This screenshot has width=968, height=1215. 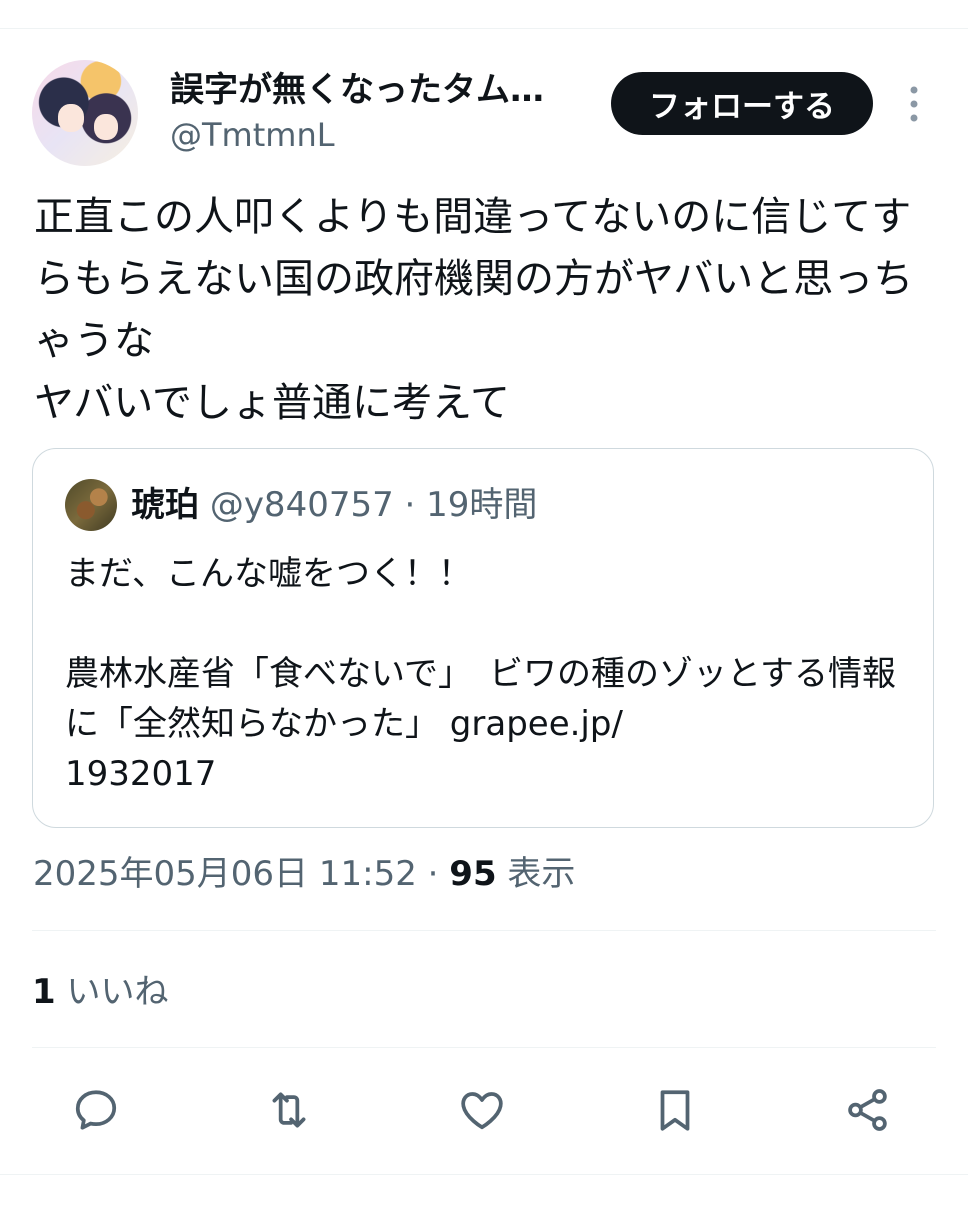 What do you see at coordinates (225, 874) in the screenshot?
I see `tweet-timestamp: 2025年05月06日 11:52` at bounding box center [225, 874].